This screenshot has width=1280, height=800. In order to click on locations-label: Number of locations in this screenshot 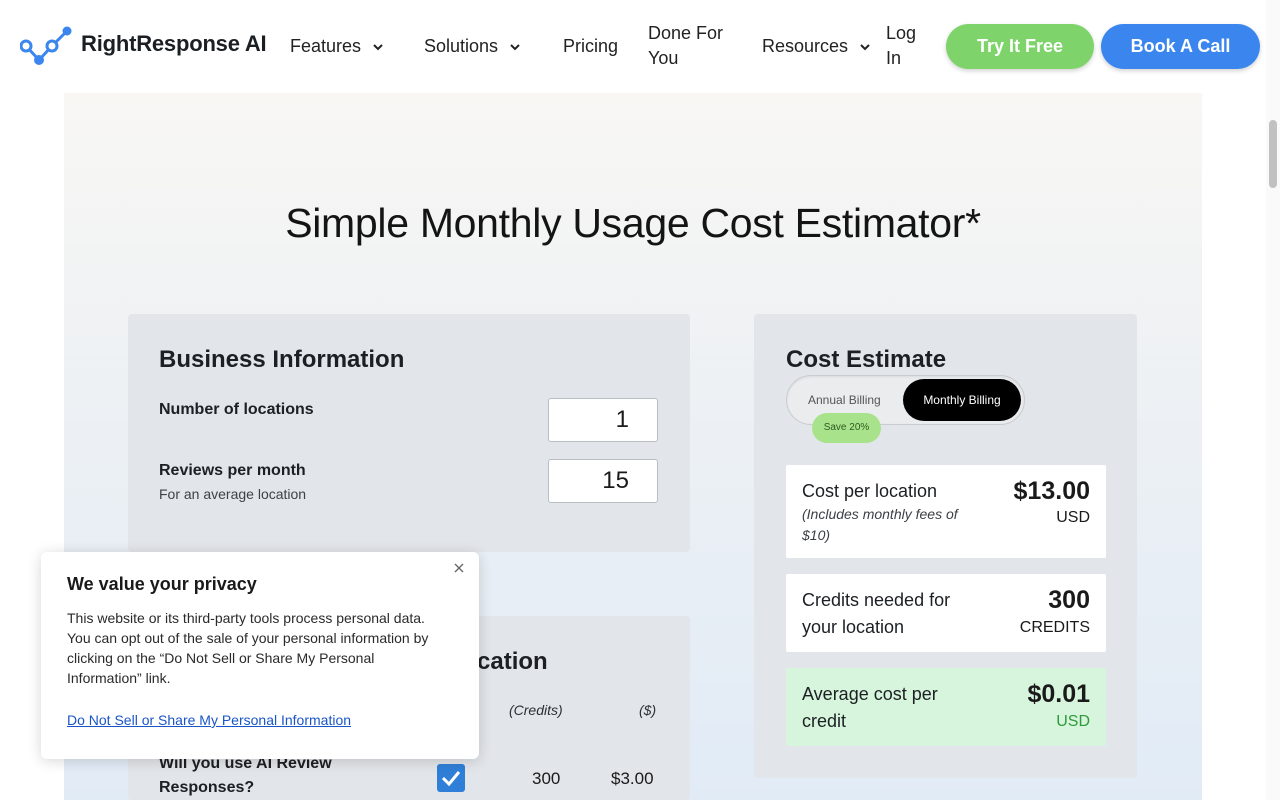, I will do `click(236, 409)`.